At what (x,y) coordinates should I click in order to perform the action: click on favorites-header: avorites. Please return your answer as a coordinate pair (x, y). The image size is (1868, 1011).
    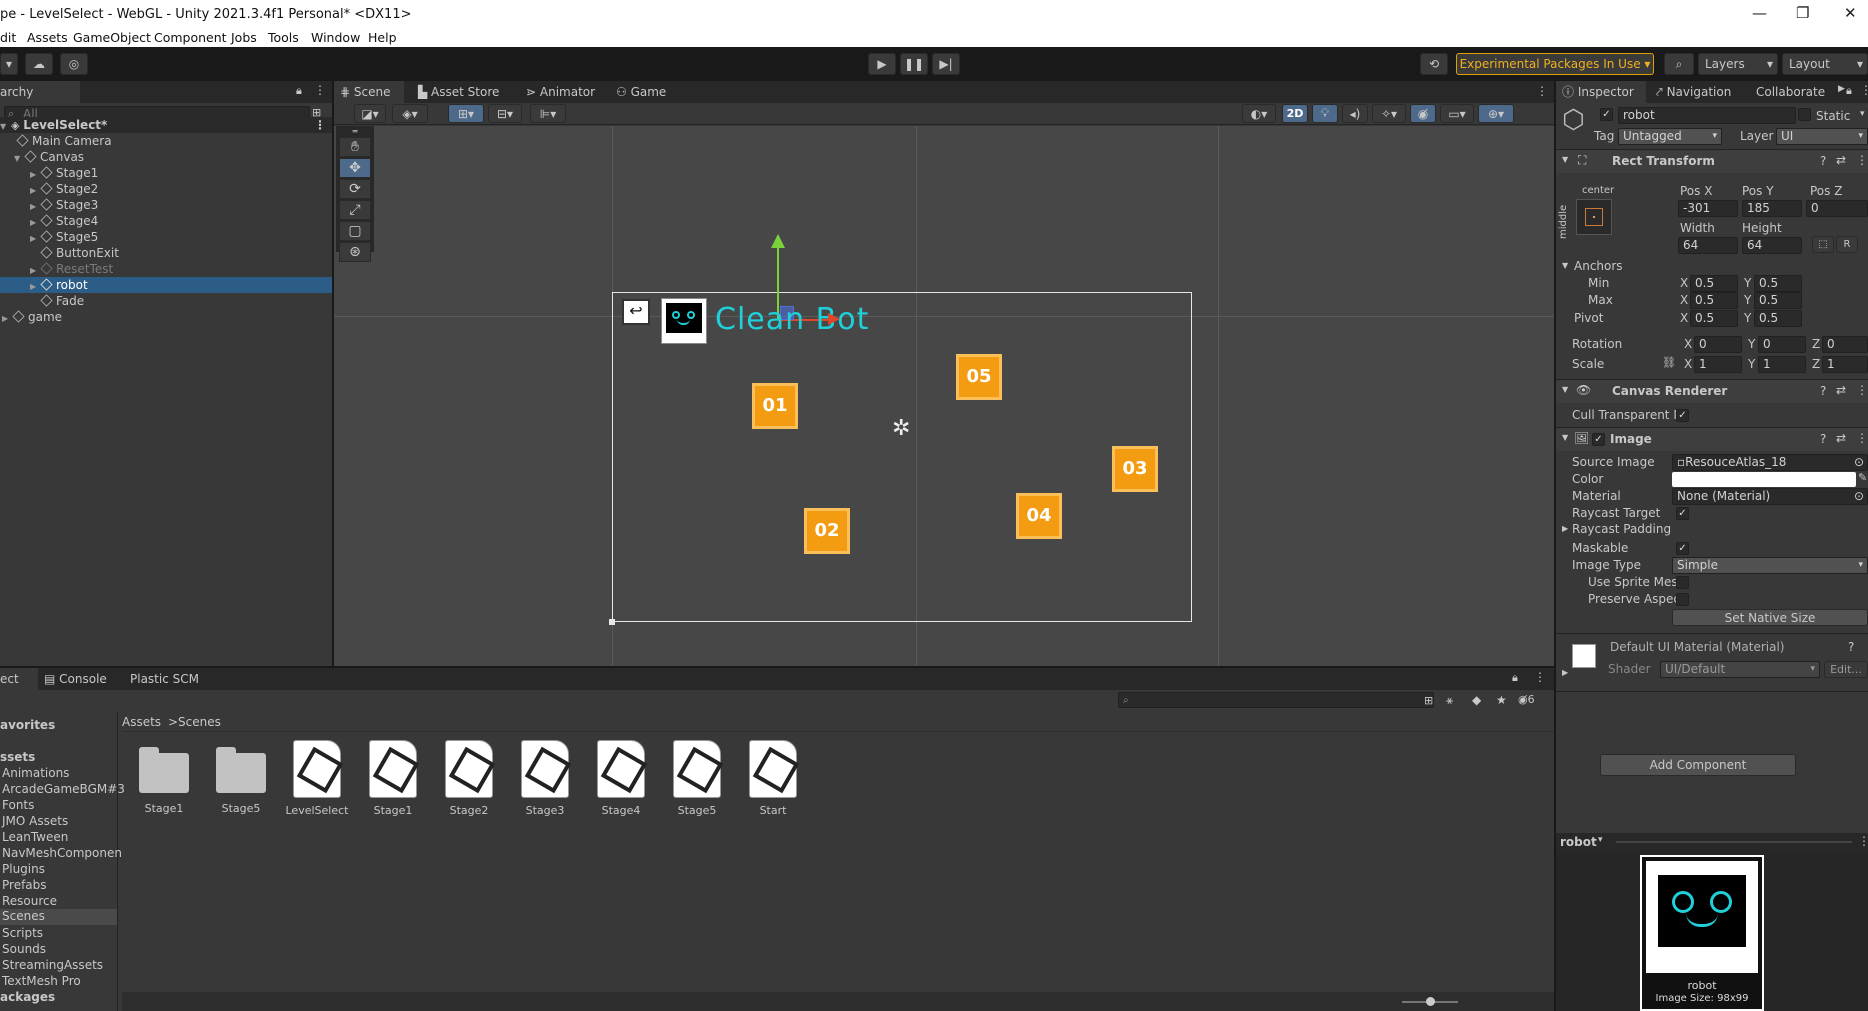
    Looking at the image, I should click on (27, 725).